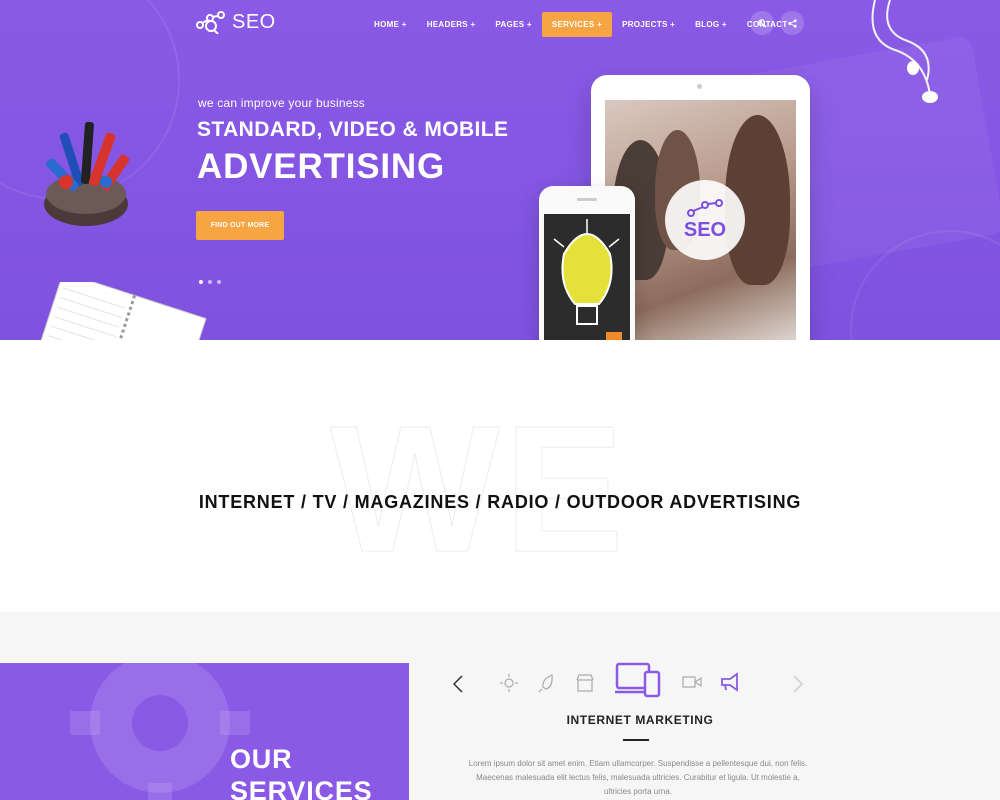 This screenshot has height=800, width=1000. I want to click on chevron-right-icon, so click(798, 684).